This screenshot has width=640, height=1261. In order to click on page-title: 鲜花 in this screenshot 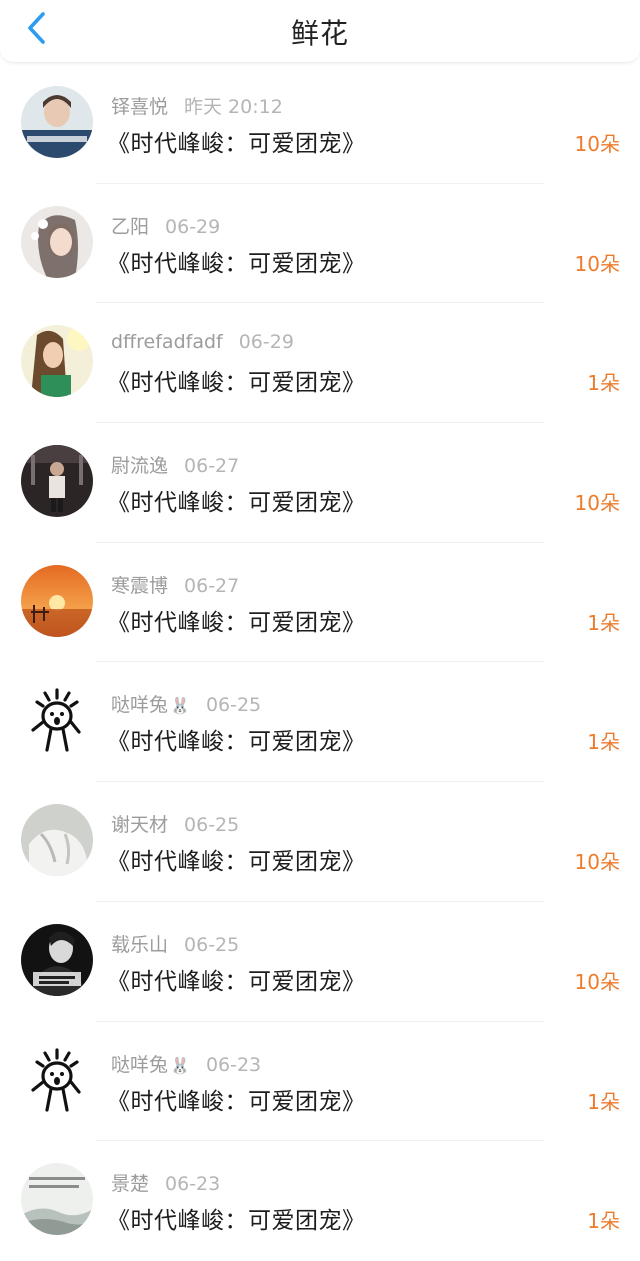, I will do `click(319, 33)`.